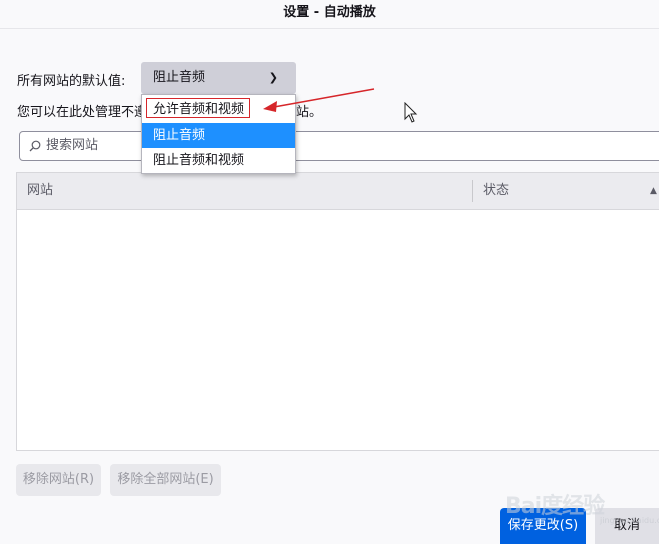 The image size is (659, 544). I want to click on annotation-box, so click(198, 108).